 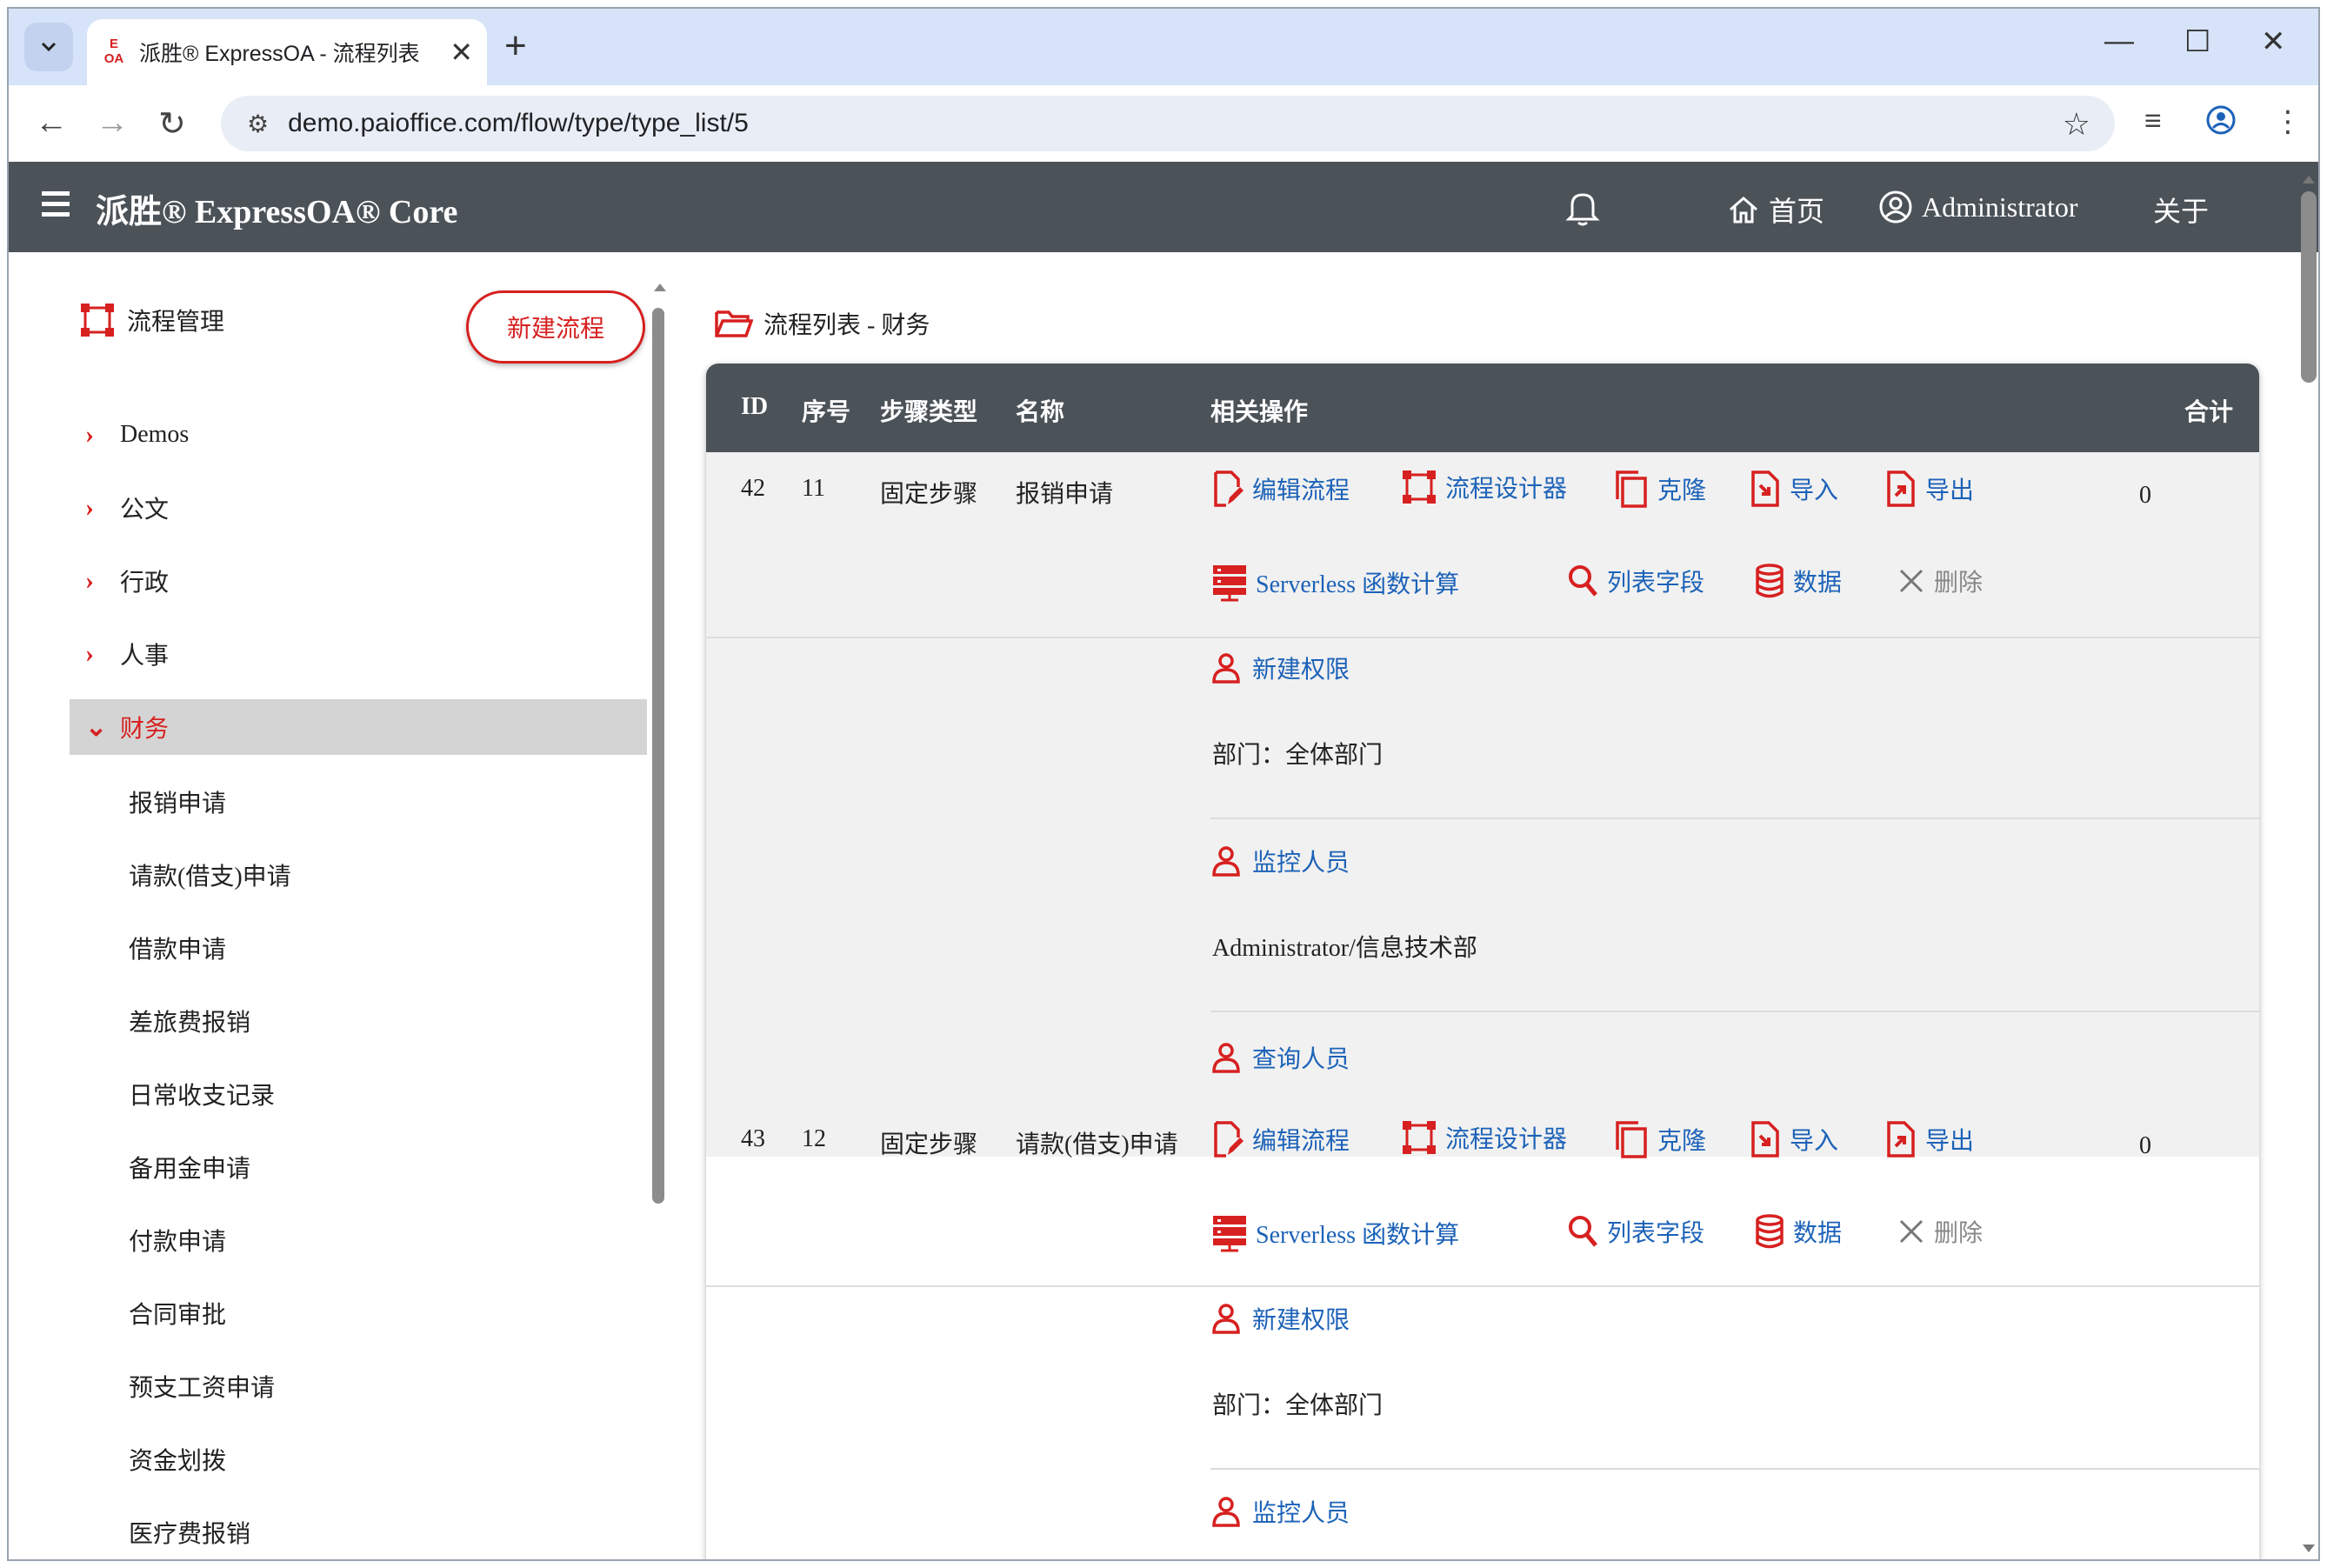 I want to click on sidebar-subitem: 资金划拨, so click(x=178, y=1459).